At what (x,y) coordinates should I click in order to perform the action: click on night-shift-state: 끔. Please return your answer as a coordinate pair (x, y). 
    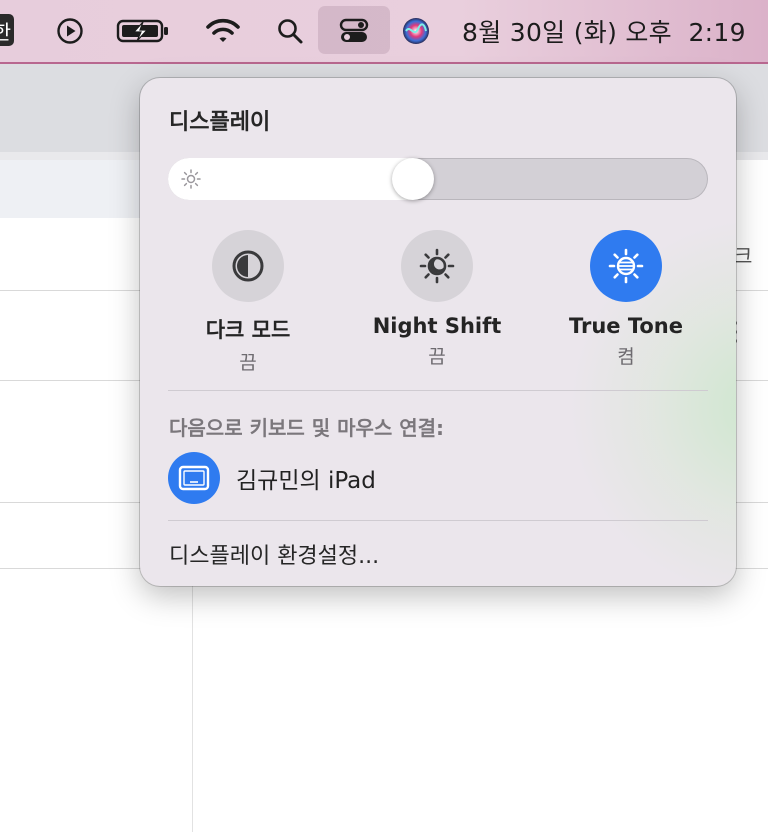
    Looking at the image, I should click on (437, 357).